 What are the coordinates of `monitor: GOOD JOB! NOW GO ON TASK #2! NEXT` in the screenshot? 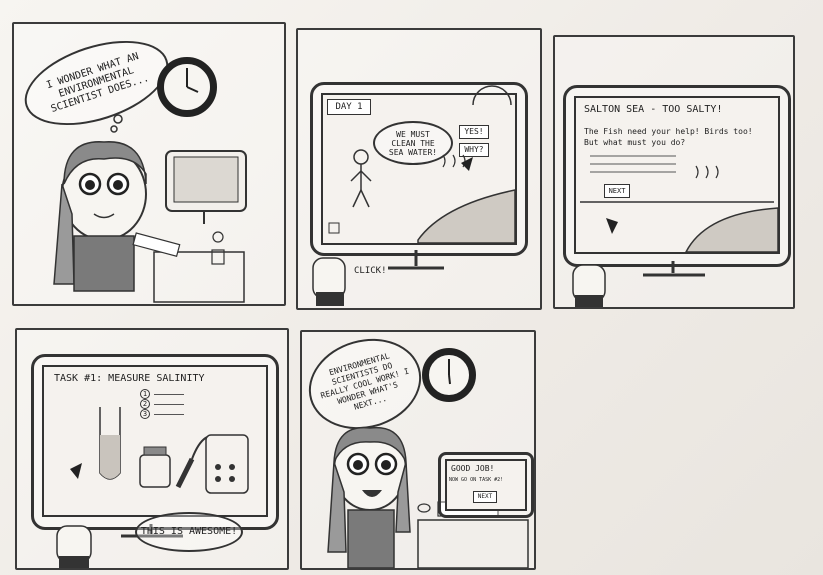 It's located at (486, 485).